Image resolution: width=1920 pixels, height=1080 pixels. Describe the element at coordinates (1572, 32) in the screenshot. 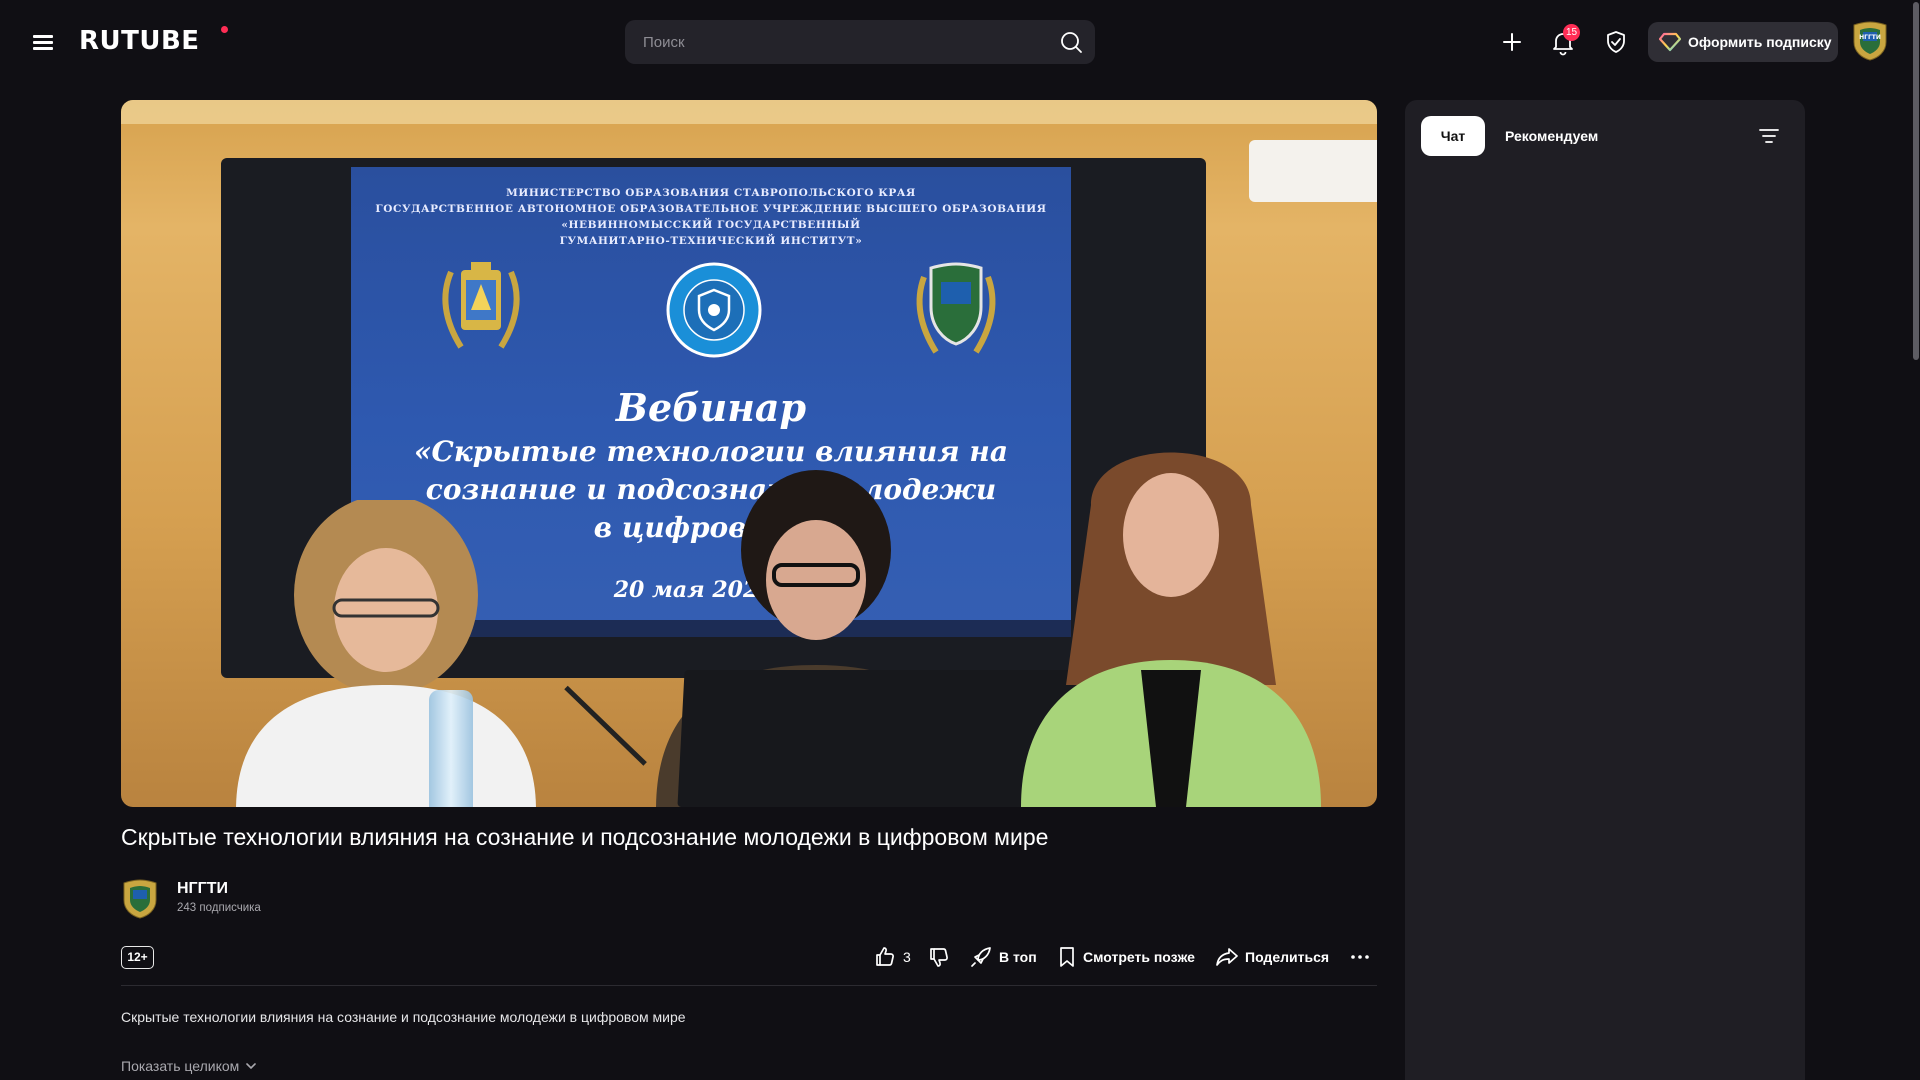

I see `notification-badge: 15` at that location.